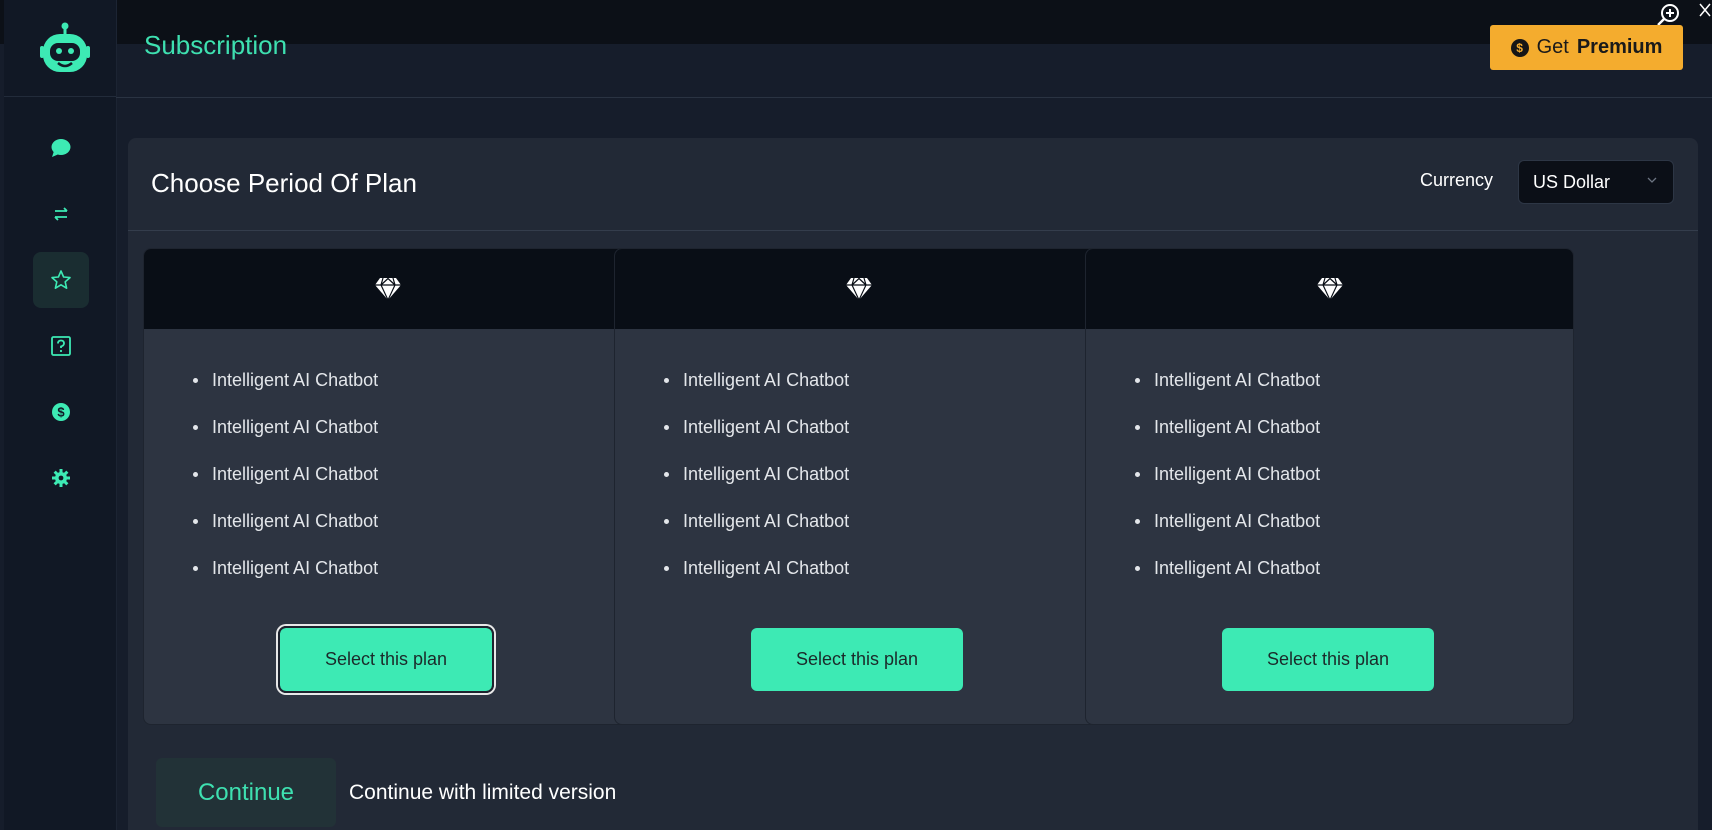 The width and height of the screenshot is (1712, 840). What do you see at coordinates (1652, 180) in the screenshot?
I see `chevron-down-icon` at bounding box center [1652, 180].